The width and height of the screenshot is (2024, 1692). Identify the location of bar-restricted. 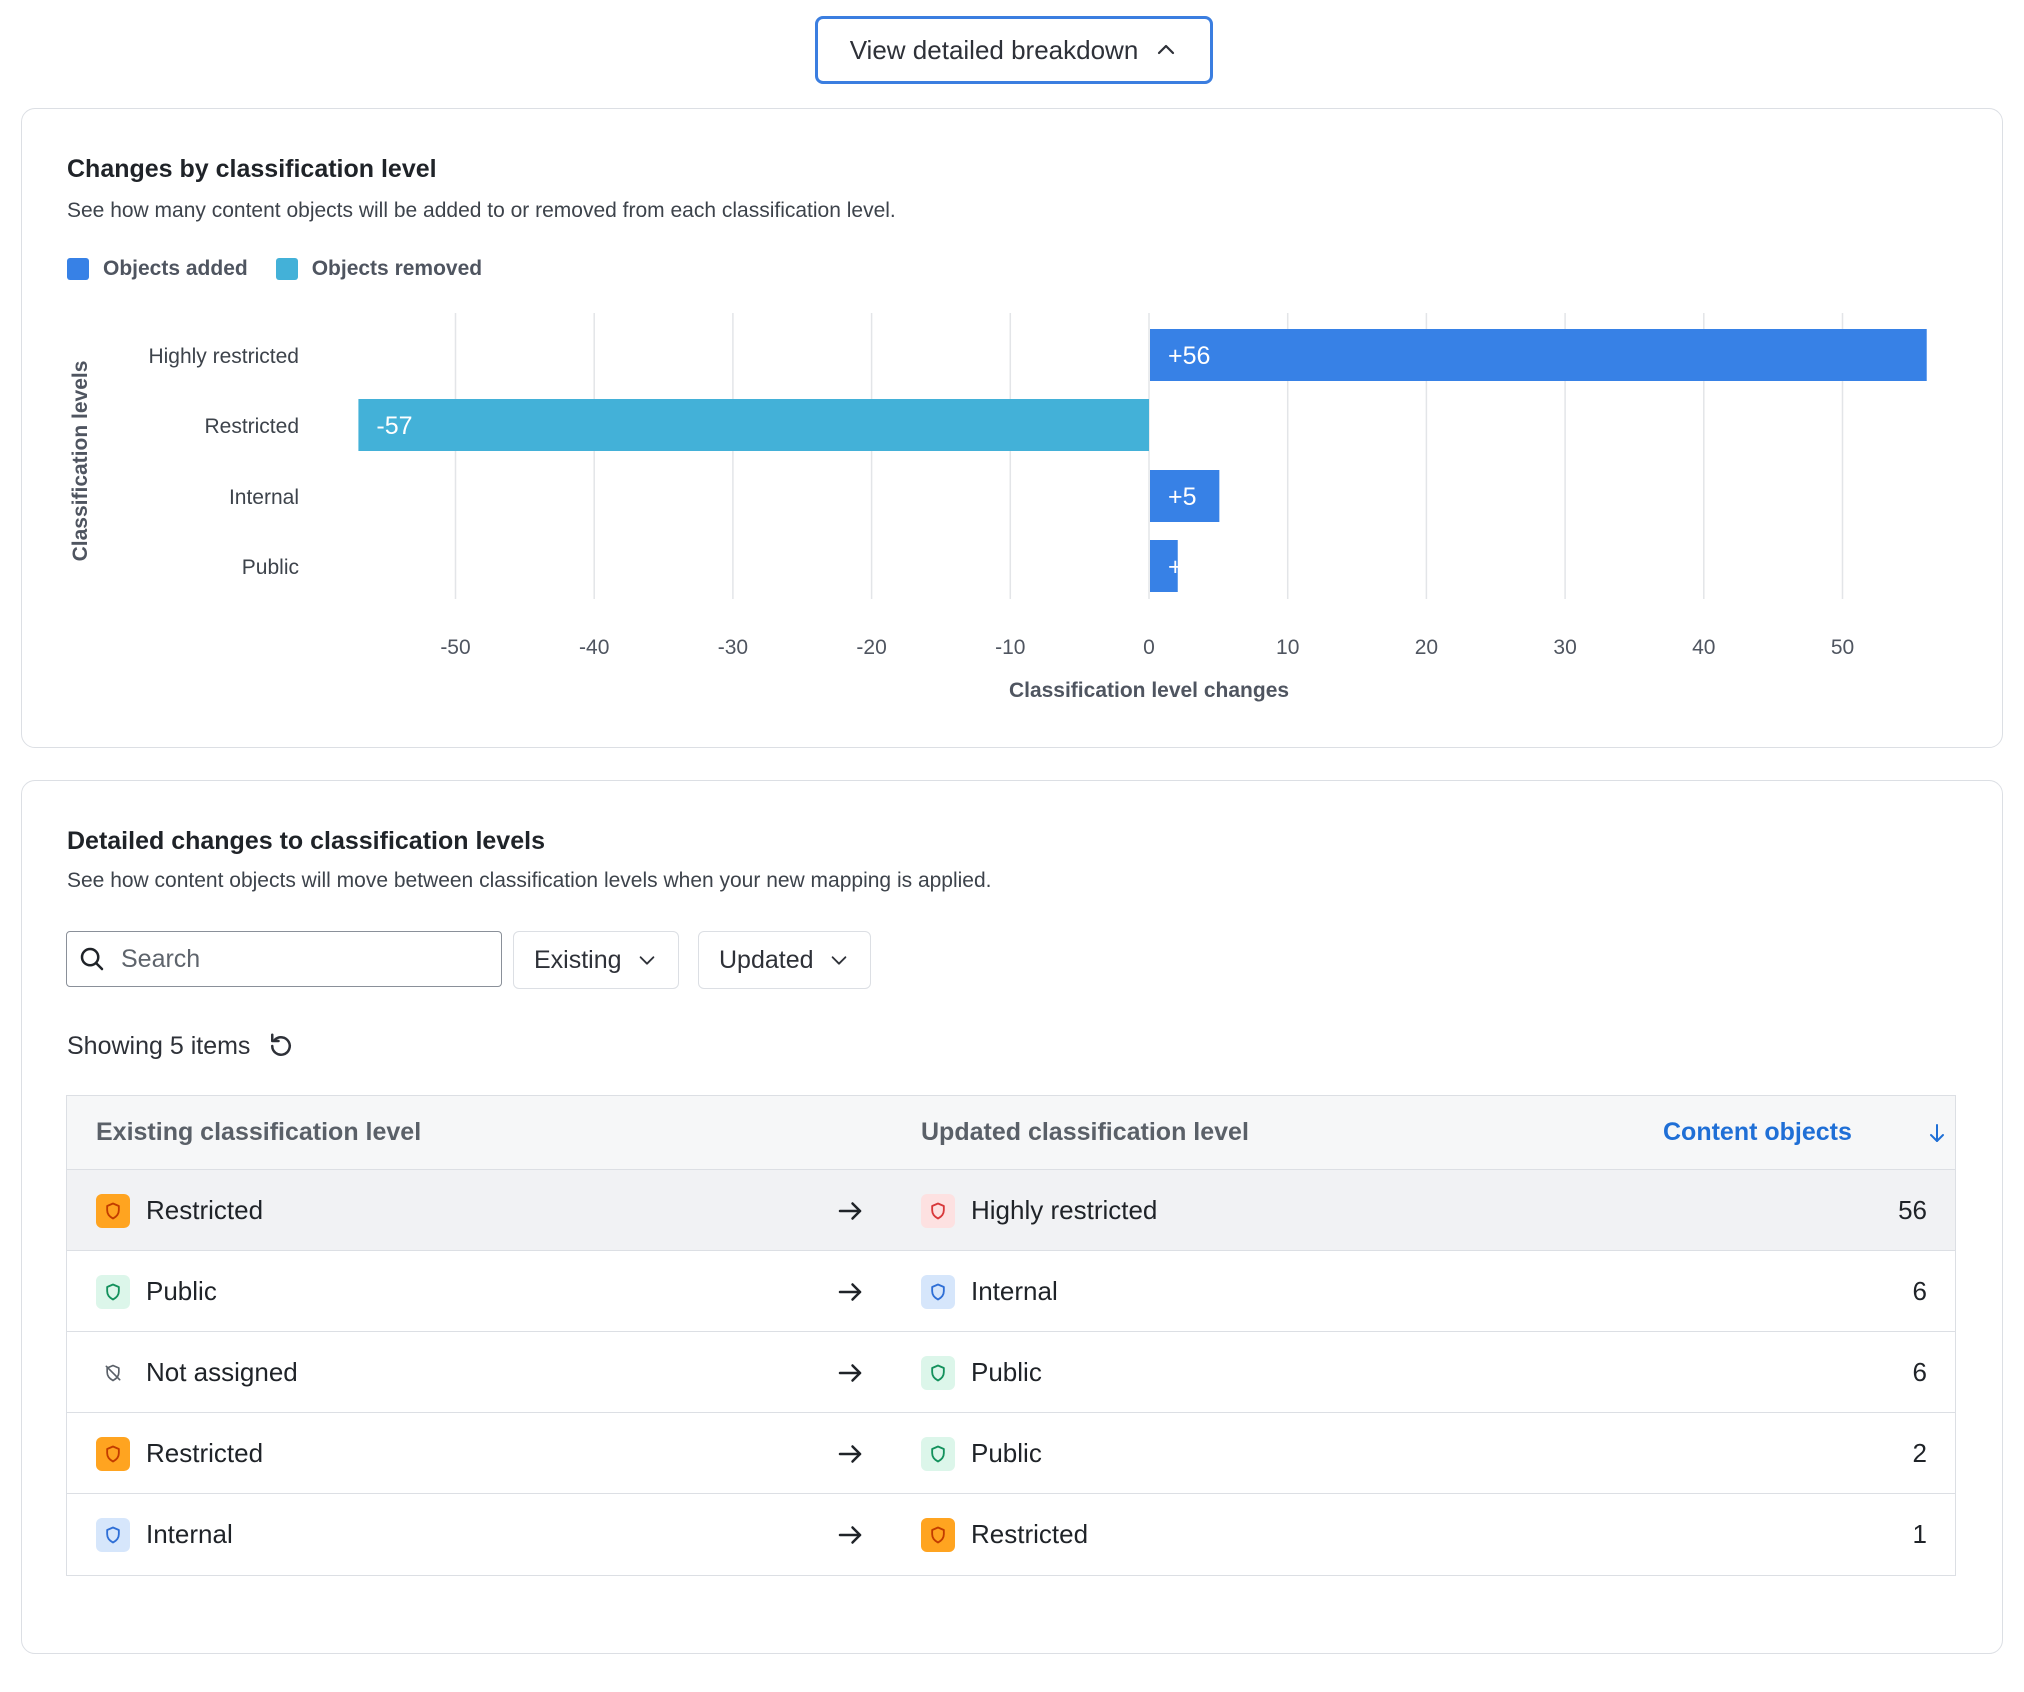
(753, 425).